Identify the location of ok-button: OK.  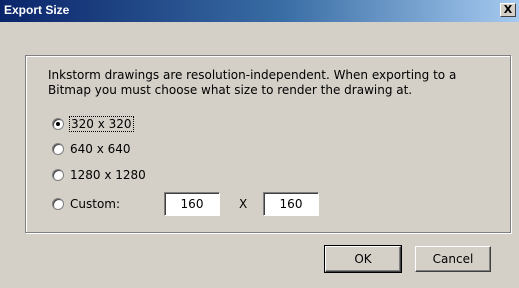
(363, 259).